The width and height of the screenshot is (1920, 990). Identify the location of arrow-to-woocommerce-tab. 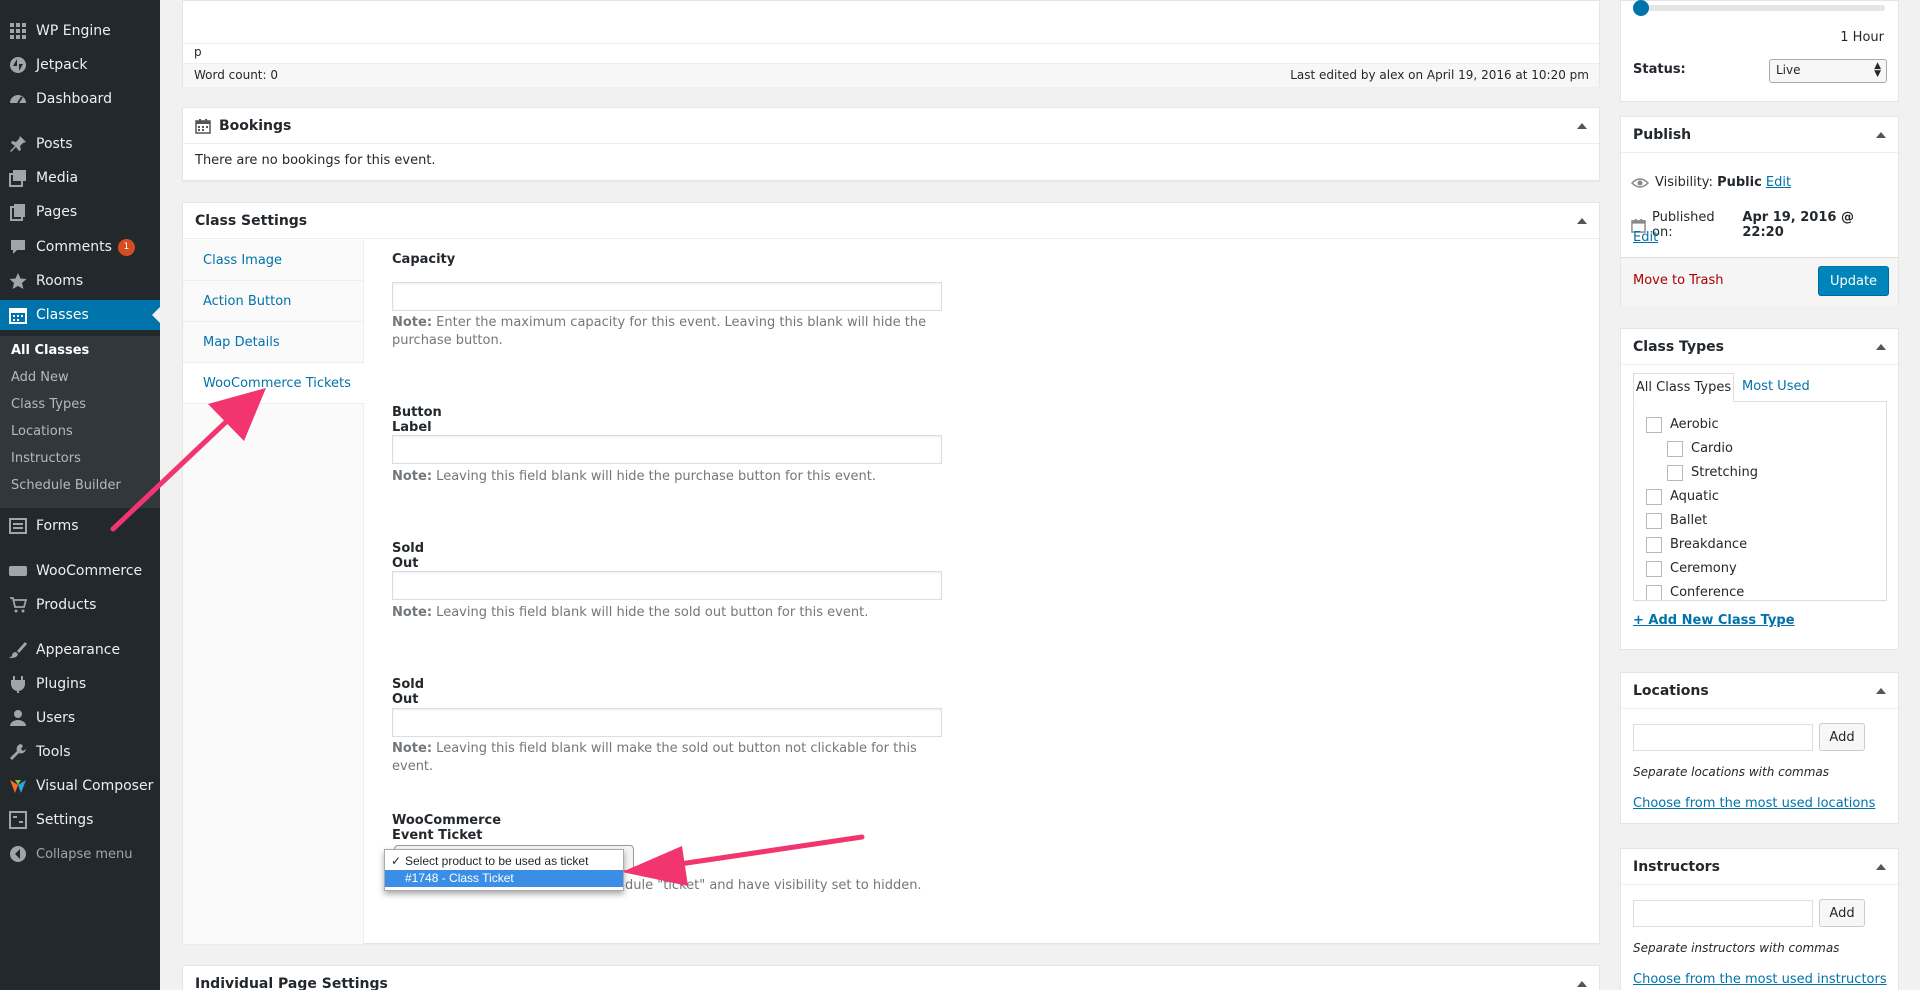
(188, 460).